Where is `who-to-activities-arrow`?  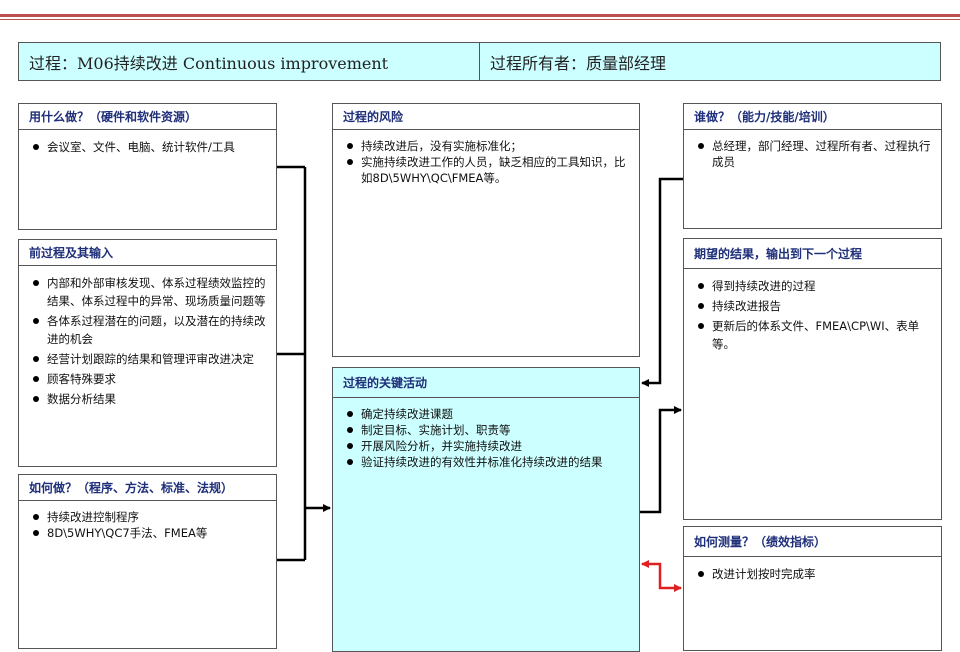
who-to-activities-arrow is located at coordinates (662, 282).